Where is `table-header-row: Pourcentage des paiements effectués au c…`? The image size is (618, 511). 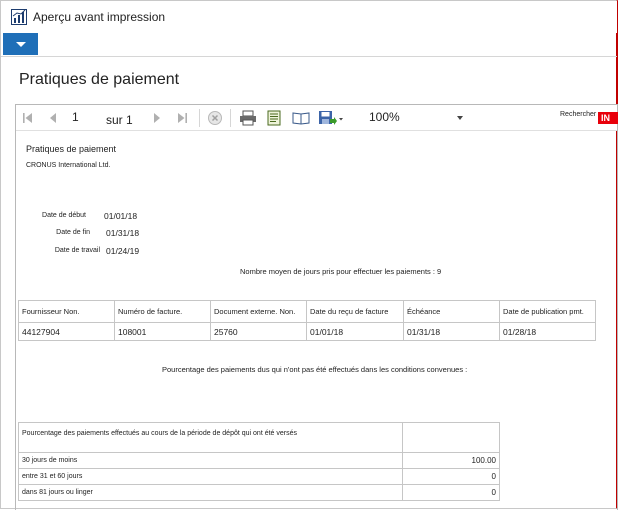 table-header-row: Pourcentage des paiements effectués au c… is located at coordinates (259, 437).